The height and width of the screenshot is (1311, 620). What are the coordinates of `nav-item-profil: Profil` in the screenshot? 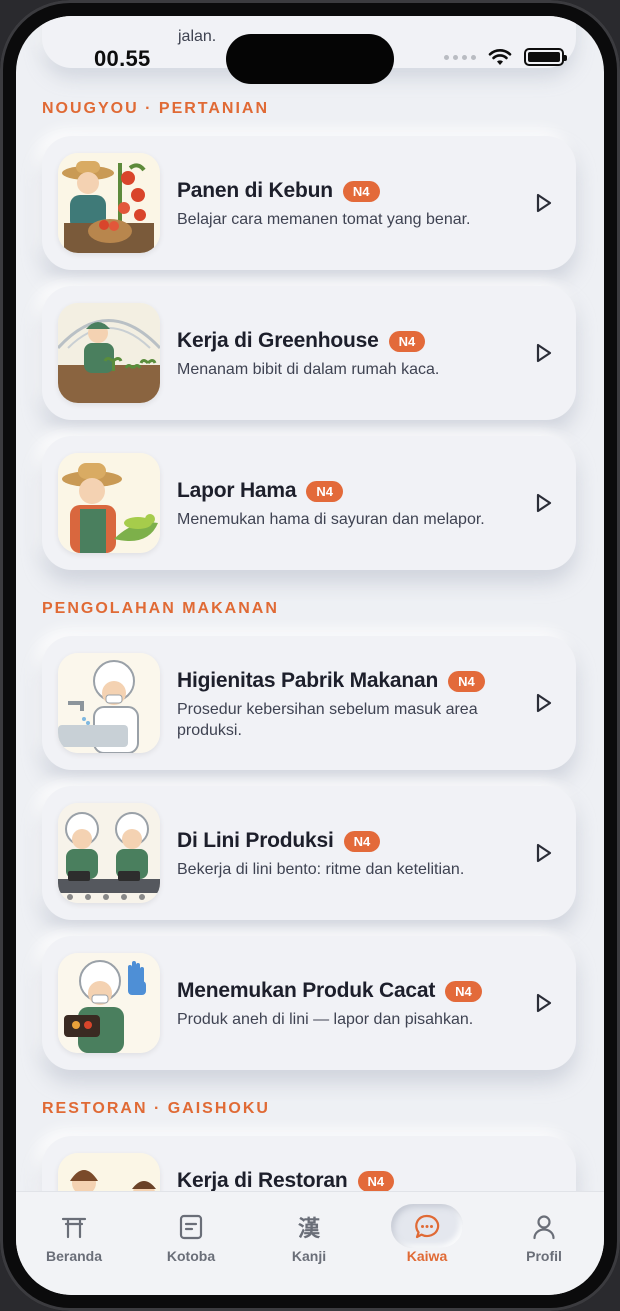 It's located at (544, 1238).